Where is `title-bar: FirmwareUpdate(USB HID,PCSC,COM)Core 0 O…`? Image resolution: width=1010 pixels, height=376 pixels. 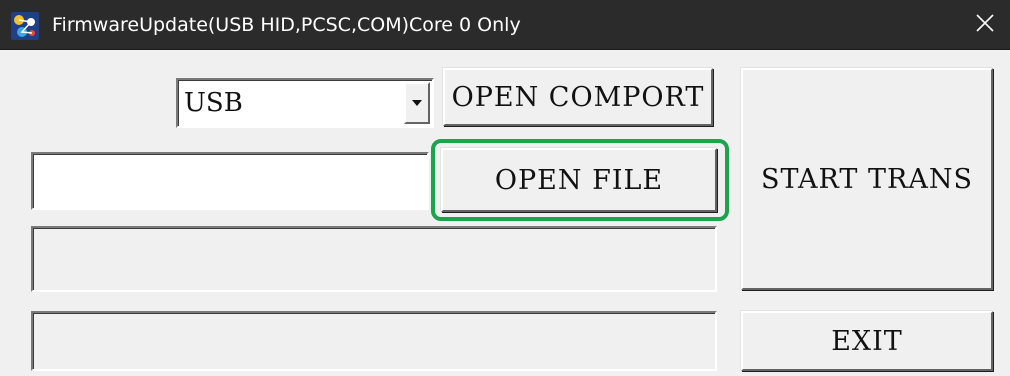 title-bar: FirmwareUpdate(USB HID,PCSC,COM)Core 0 O… is located at coordinates (505, 25).